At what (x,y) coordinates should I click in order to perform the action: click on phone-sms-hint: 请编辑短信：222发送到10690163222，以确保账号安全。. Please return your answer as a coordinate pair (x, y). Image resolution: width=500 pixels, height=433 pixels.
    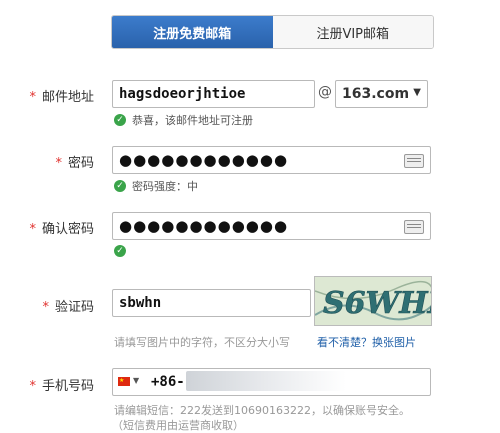
    Looking at the image, I should click on (262, 410).